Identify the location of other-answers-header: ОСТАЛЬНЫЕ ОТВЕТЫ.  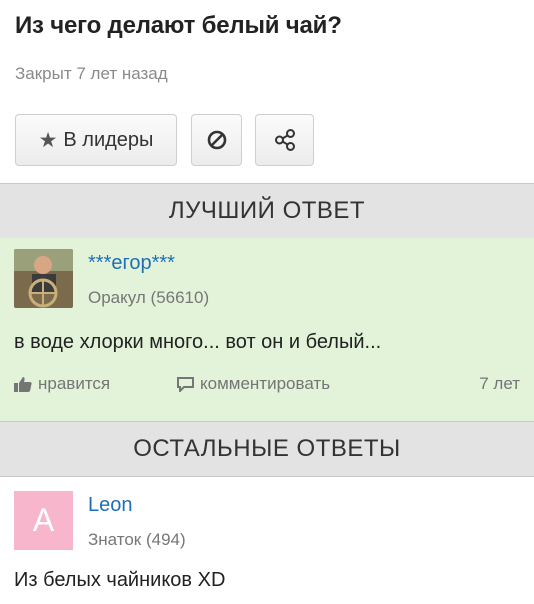
(267, 449).